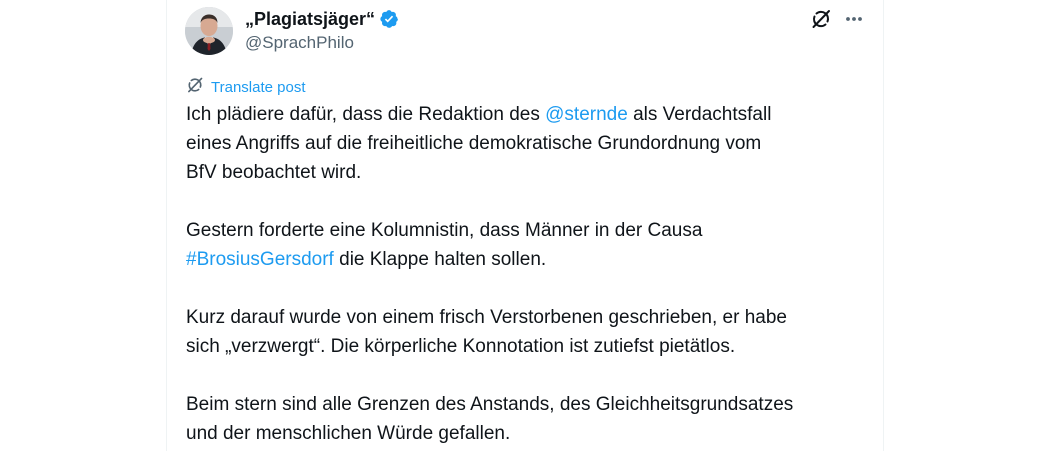 The image size is (1050, 451). What do you see at coordinates (440, 259) in the screenshot?
I see `post-text-segment: die Klappe halten sollen.` at bounding box center [440, 259].